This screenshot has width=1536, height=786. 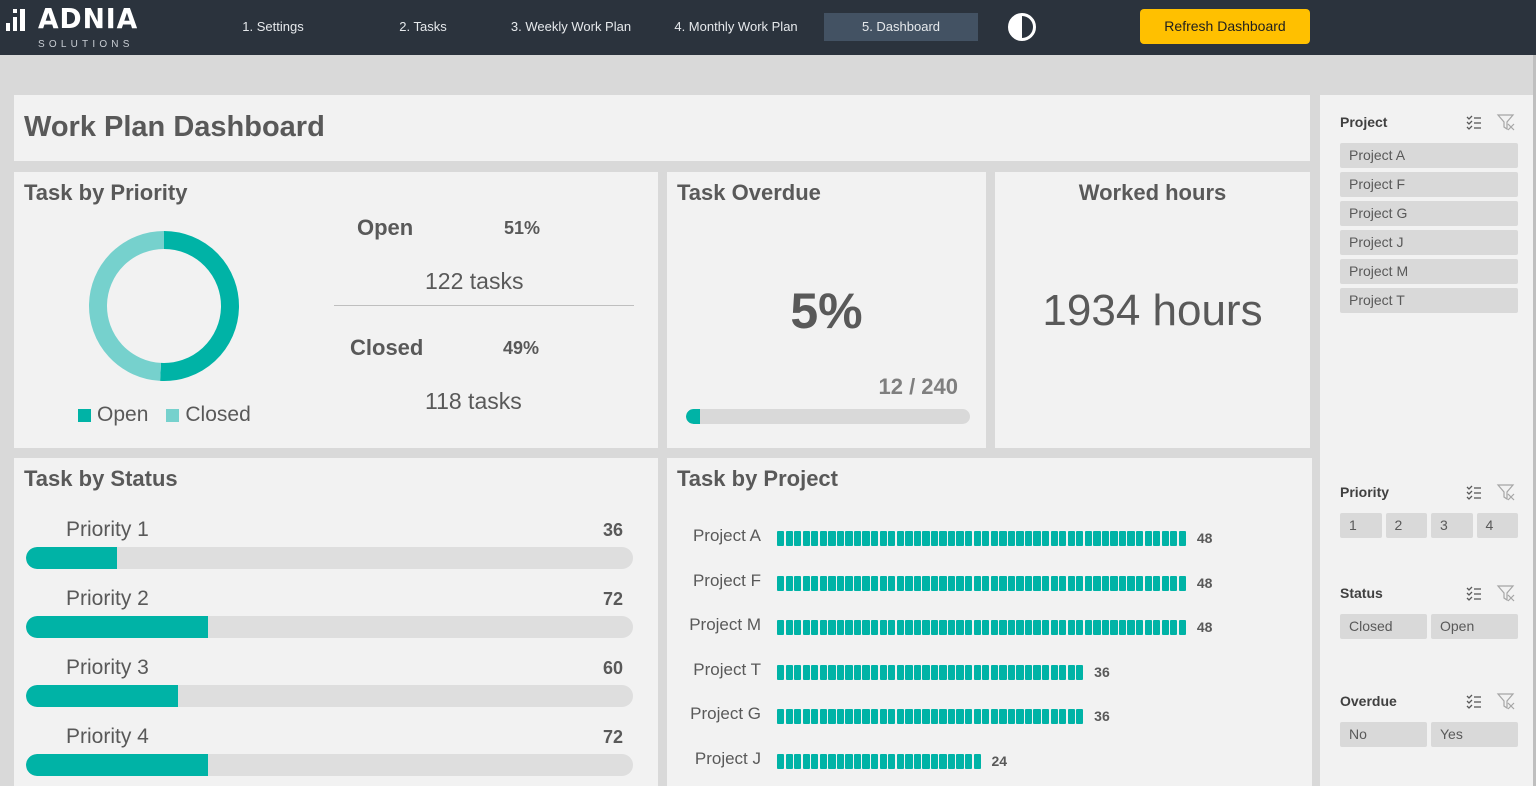 I want to click on status-row-label: Priority 3, so click(x=107, y=667).